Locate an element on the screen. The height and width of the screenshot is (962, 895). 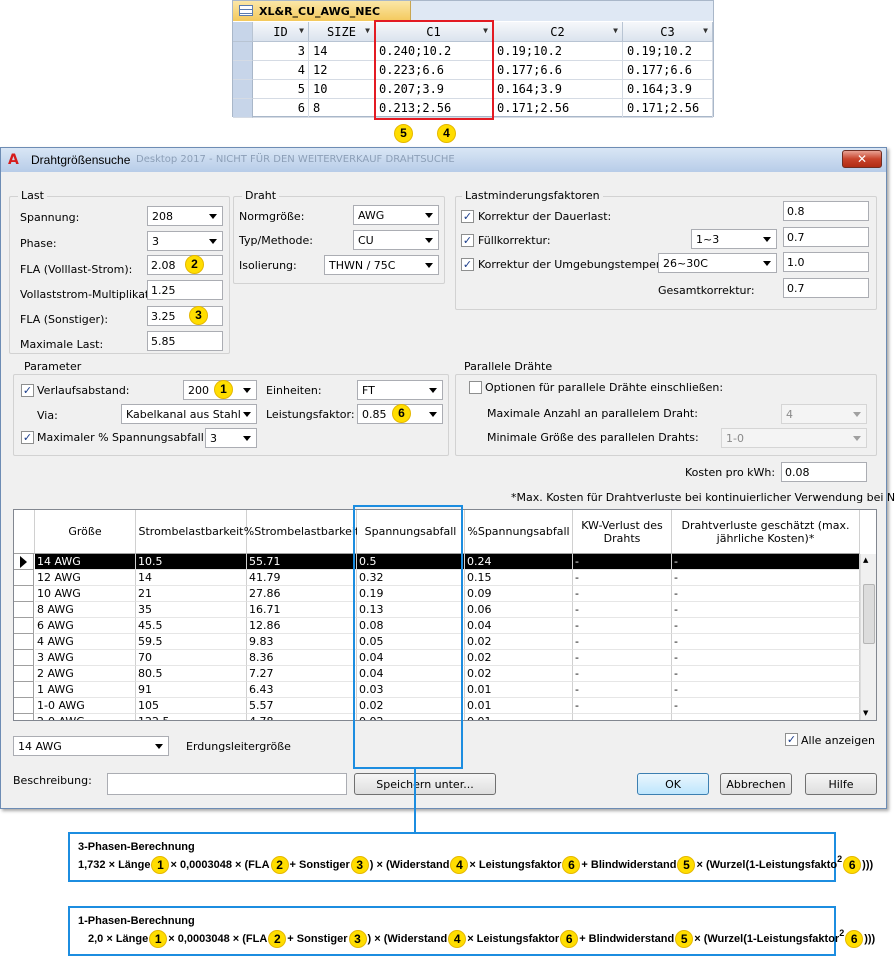
cancel-button: Abbrechen is located at coordinates (756, 784).